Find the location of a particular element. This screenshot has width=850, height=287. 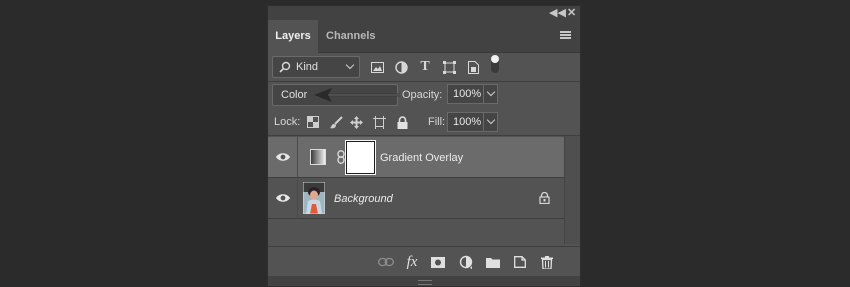

arrow-annotation-icon is located at coordinates (357, 95).